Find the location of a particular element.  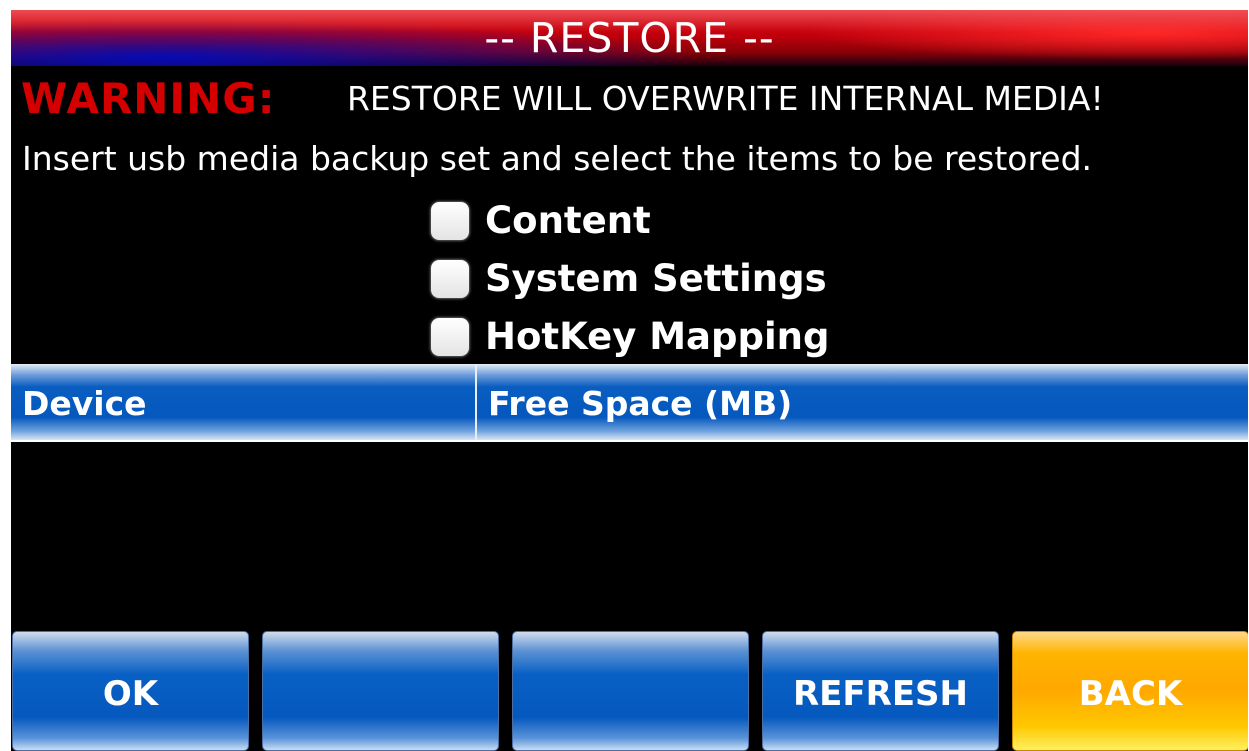

hotkey-mapping-label: HotKey Mapping is located at coordinates (657, 336).